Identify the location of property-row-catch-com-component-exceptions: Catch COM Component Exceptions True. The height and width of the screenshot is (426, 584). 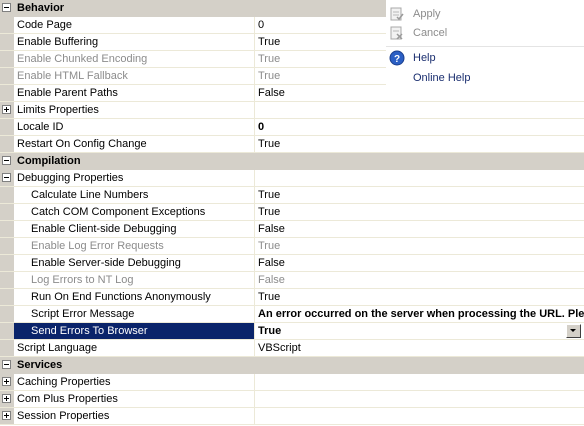
(292, 212).